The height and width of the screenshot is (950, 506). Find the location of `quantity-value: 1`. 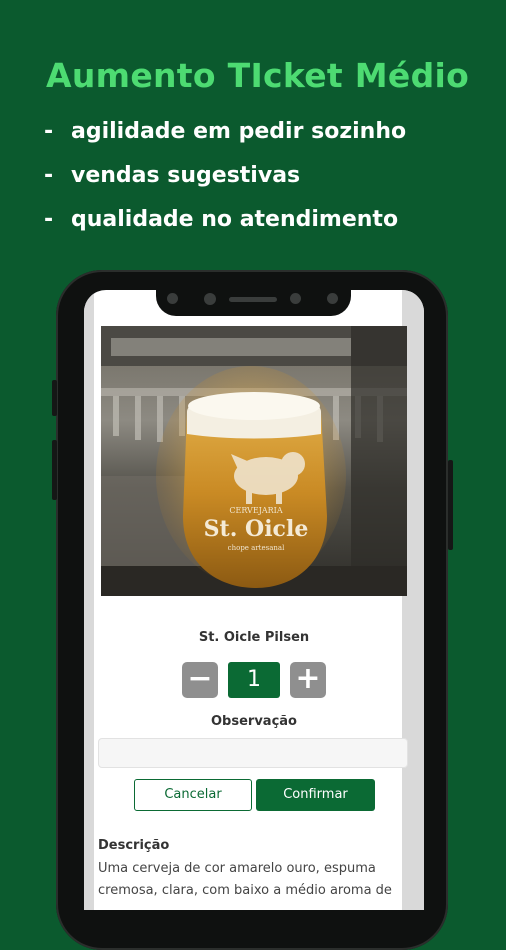

quantity-value: 1 is located at coordinates (254, 680).